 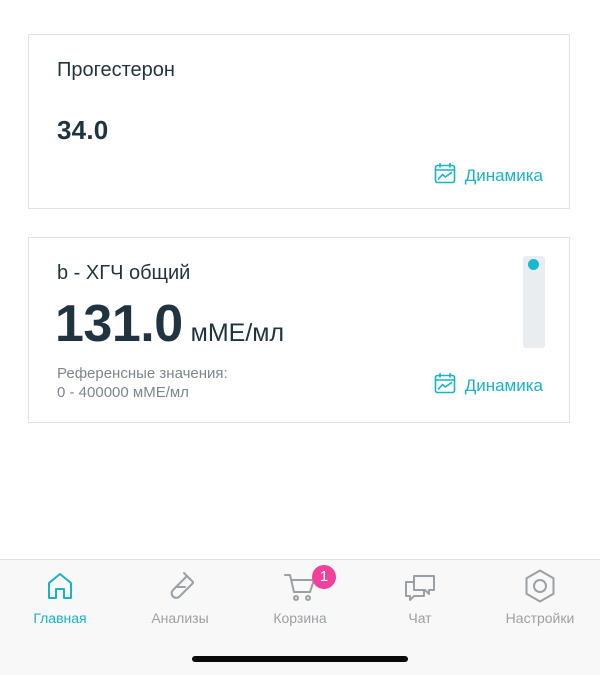 What do you see at coordinates (180, 586) in the screenshot?
I see `test-tube-icon` at bounding box center [180, 586].